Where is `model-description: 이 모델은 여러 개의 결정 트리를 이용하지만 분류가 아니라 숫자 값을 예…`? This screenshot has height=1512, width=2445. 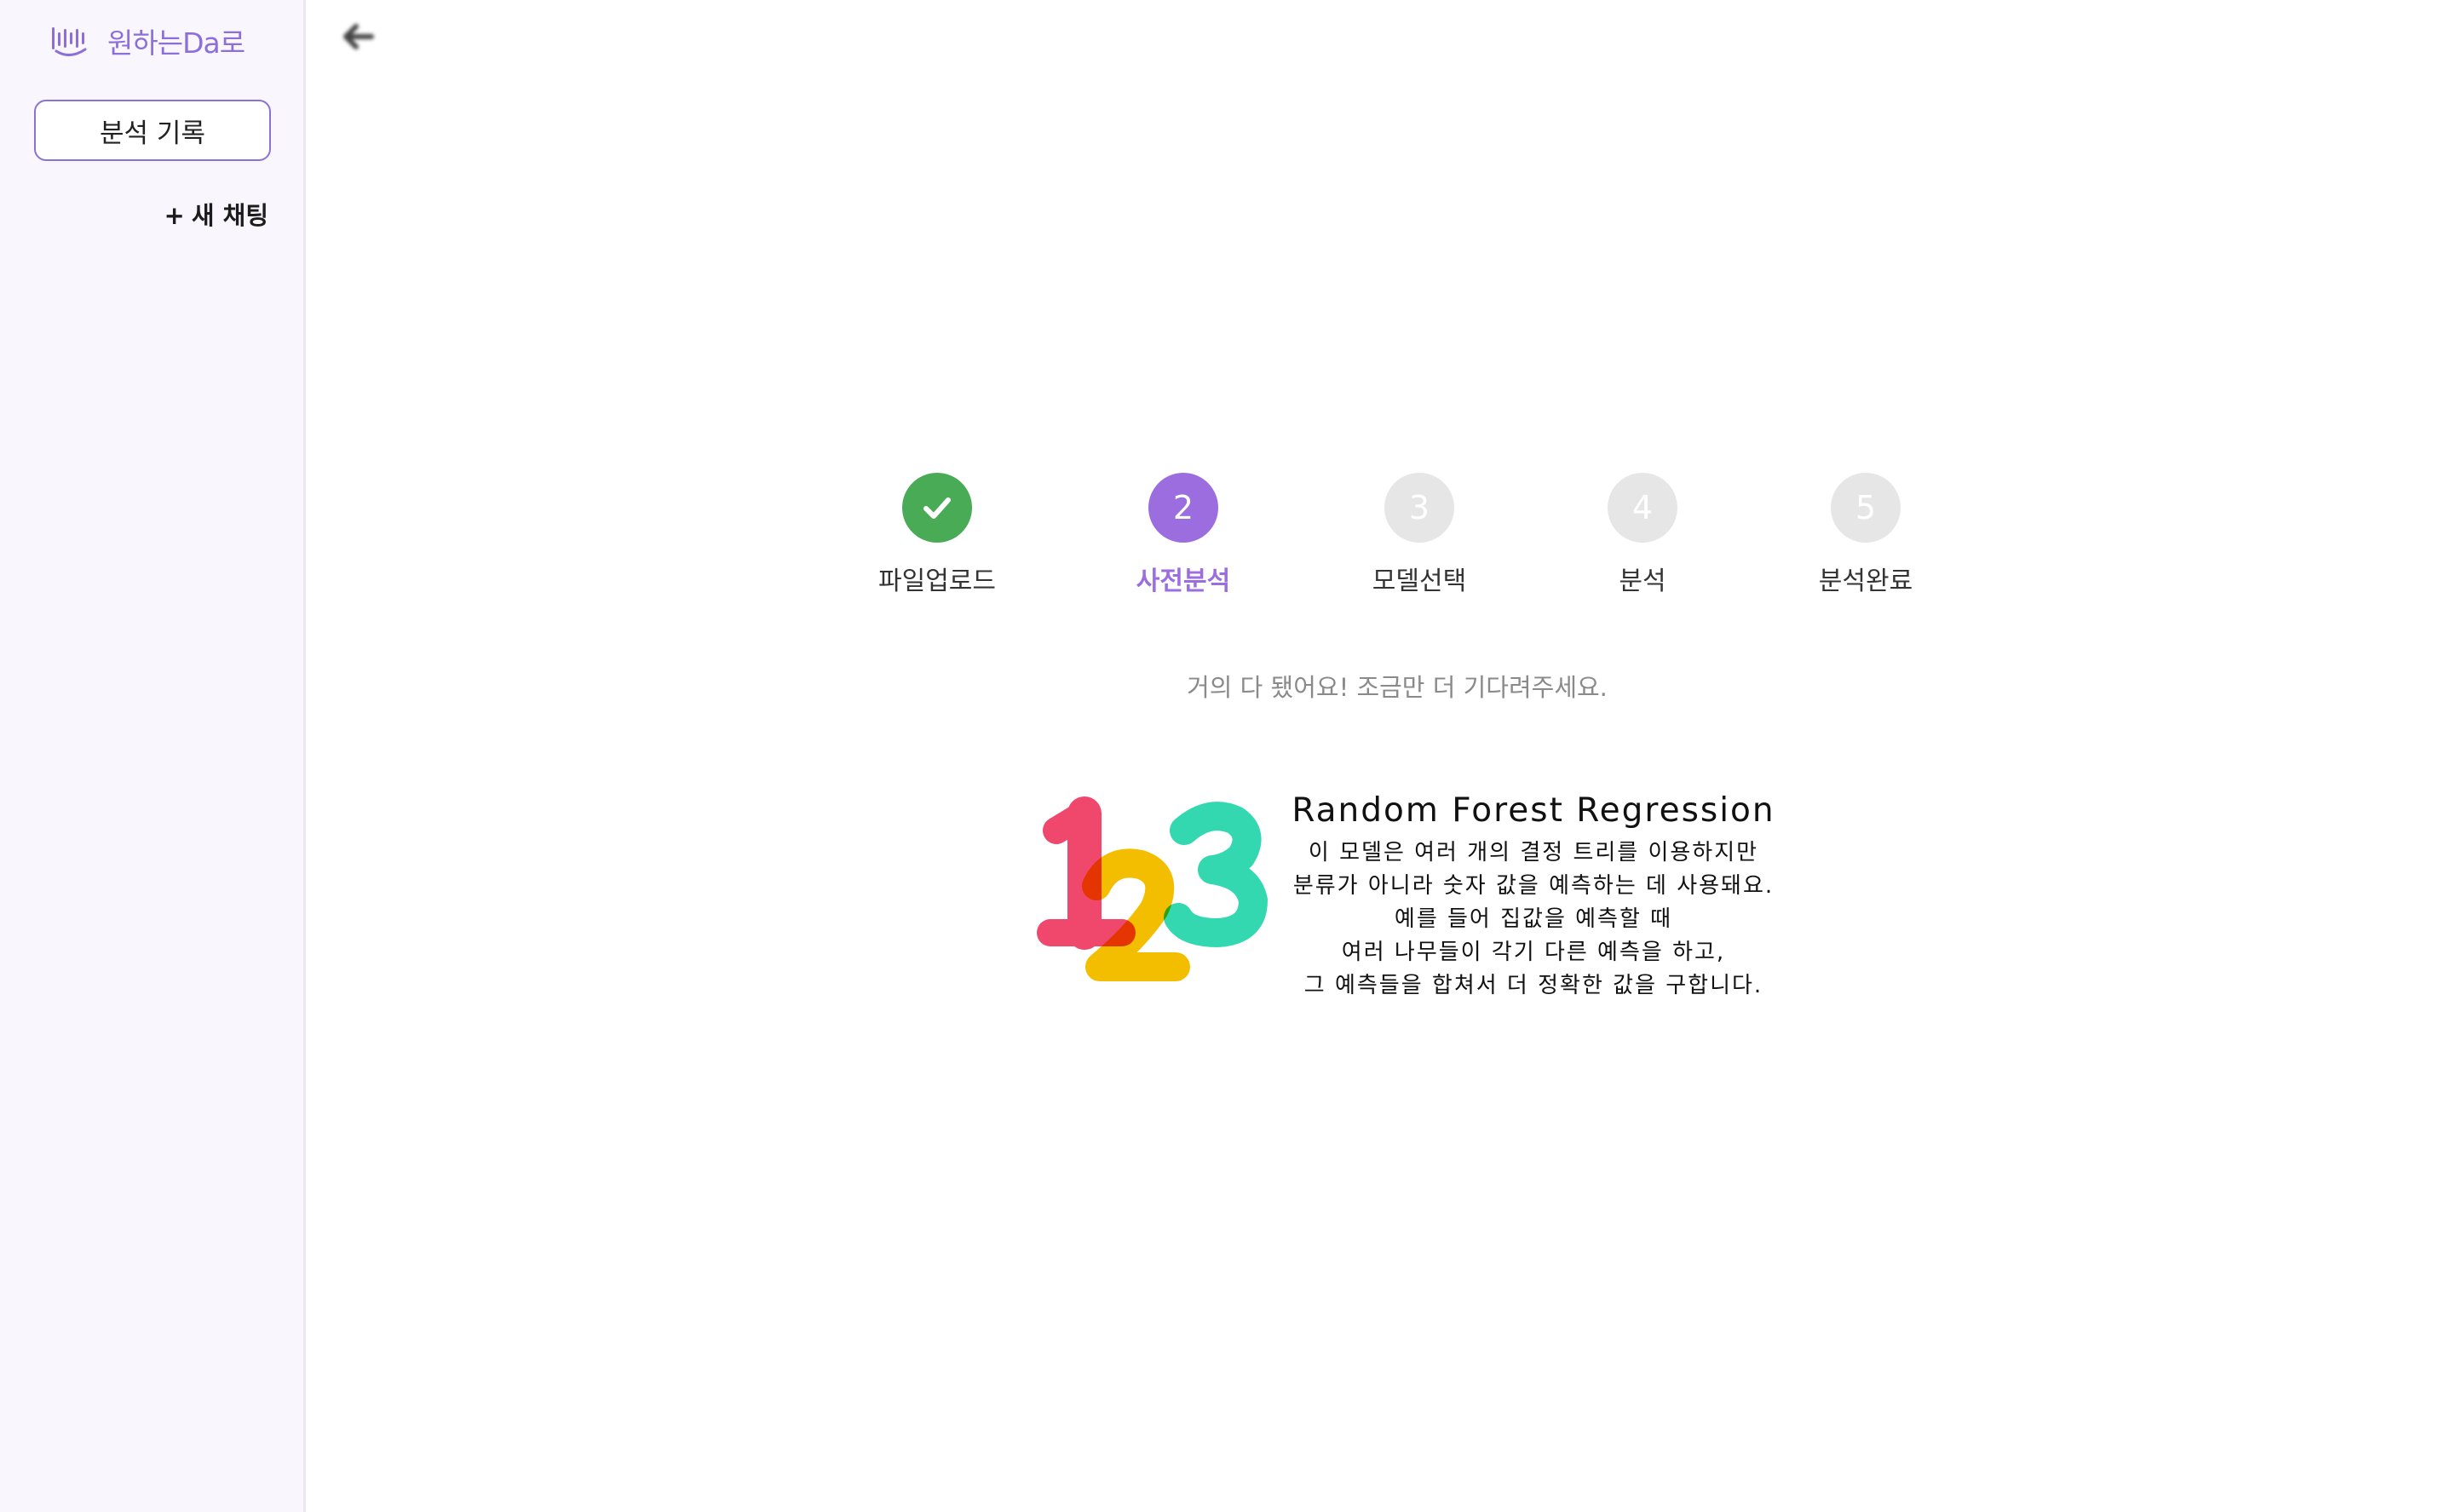 model-description: 이 모델은 여러 개의 결정 트리를 이용하지만 분류가 아니라 숫자 값을 예… is located at coordinates (1533, 919).